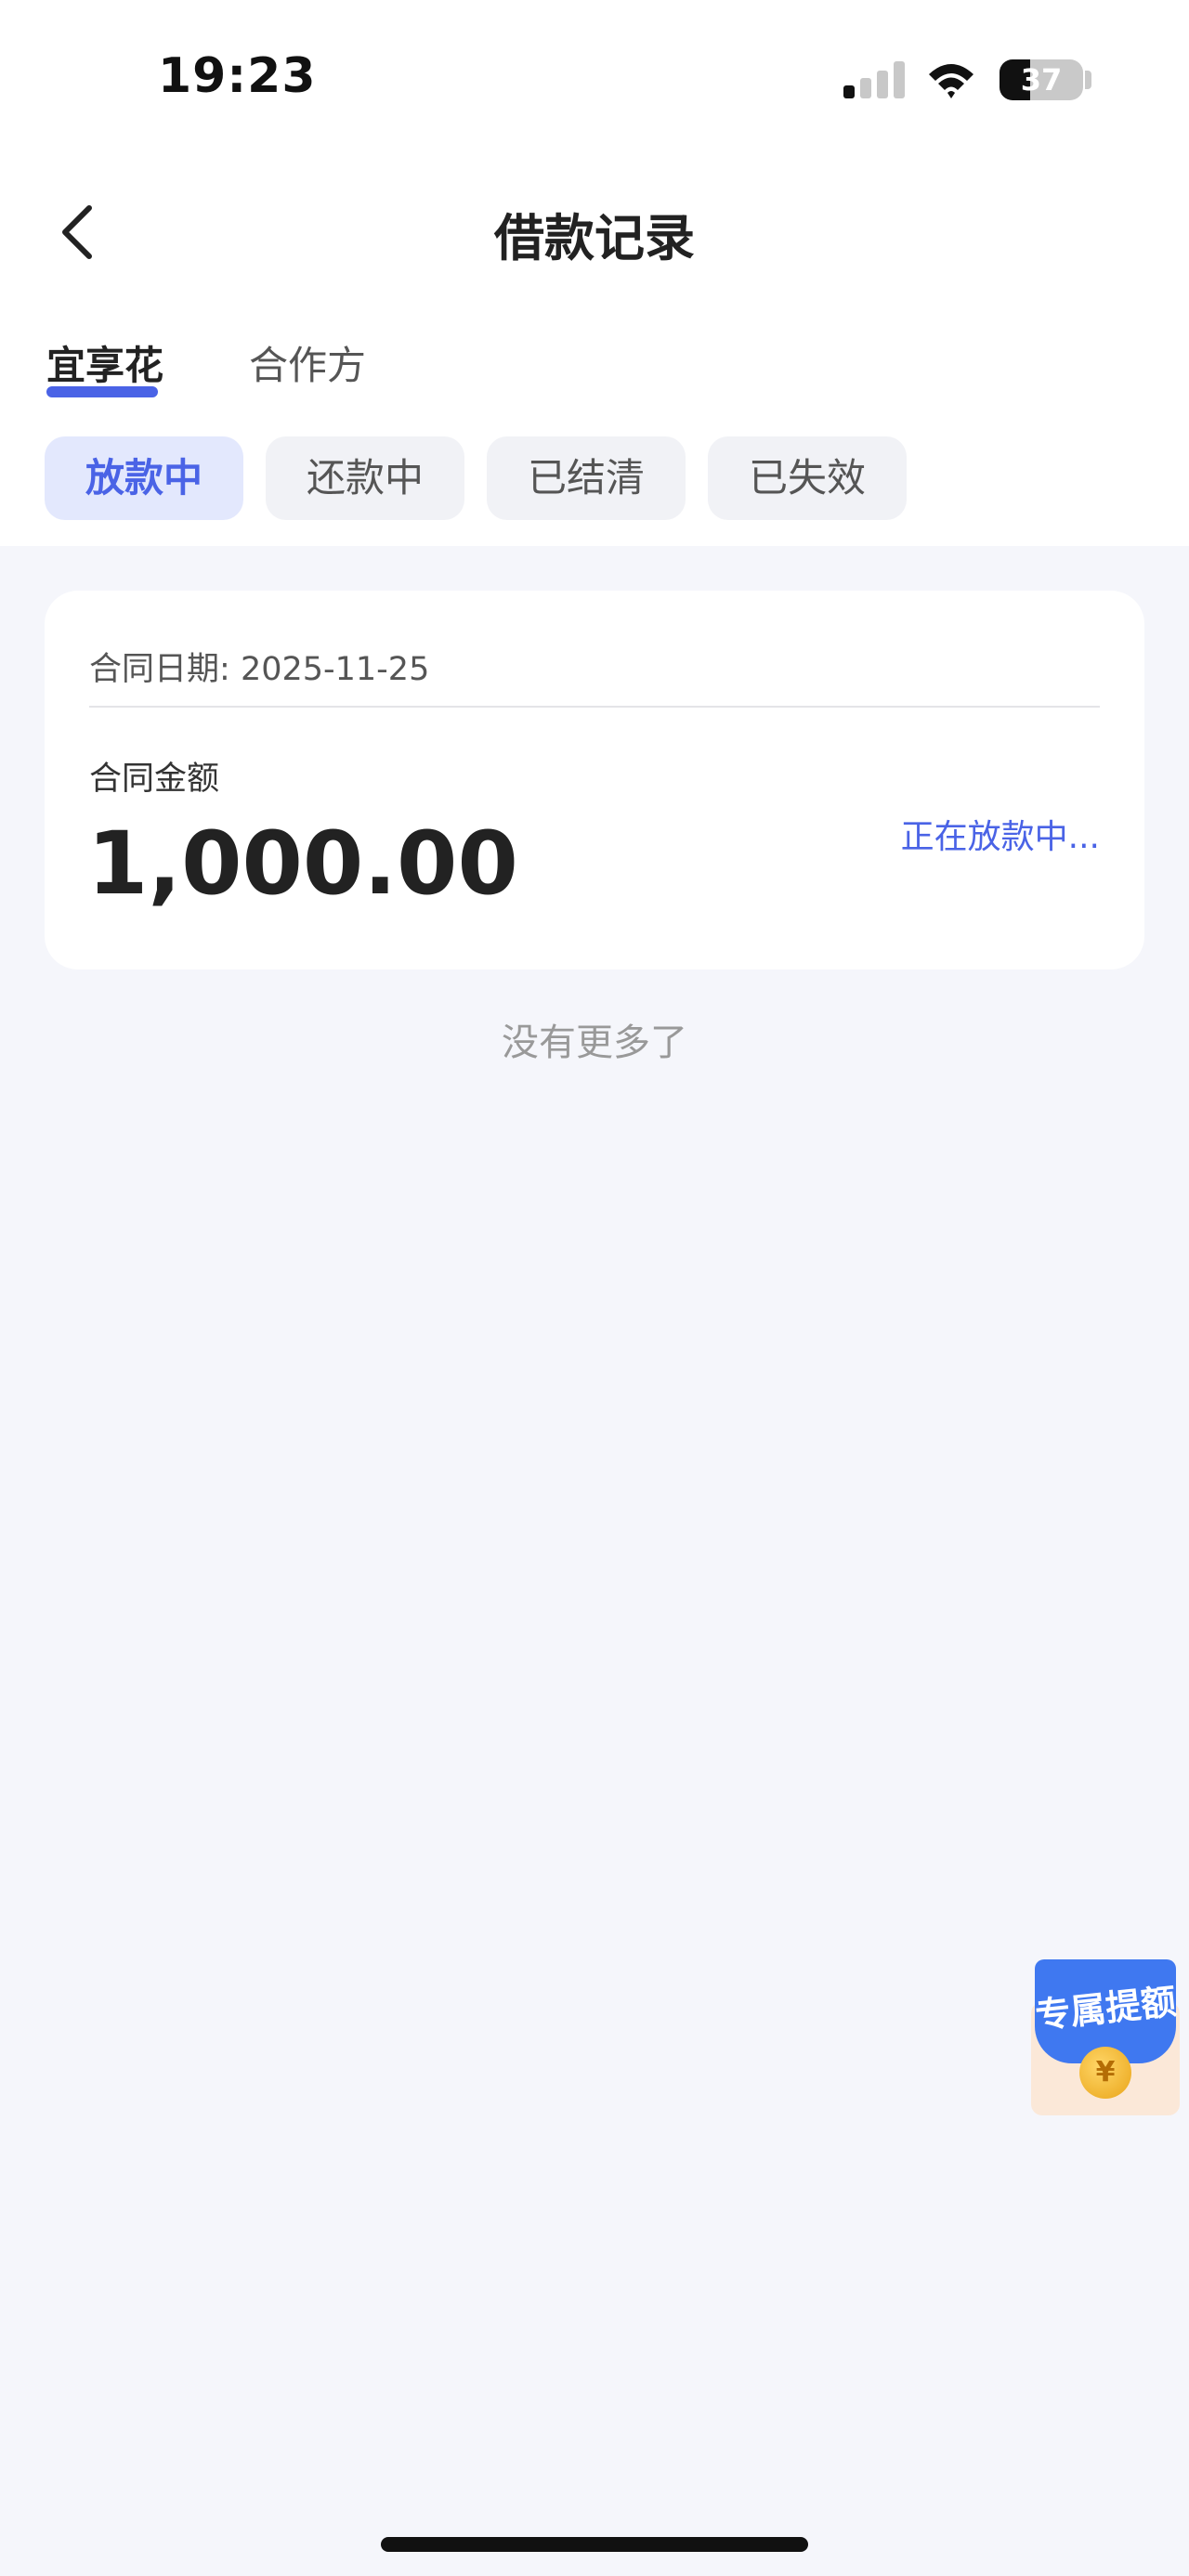  What do you see at coordinates (594, 238) in the screenshot?
I see `page-title: 借款记录` at bounding box center [594, 238].